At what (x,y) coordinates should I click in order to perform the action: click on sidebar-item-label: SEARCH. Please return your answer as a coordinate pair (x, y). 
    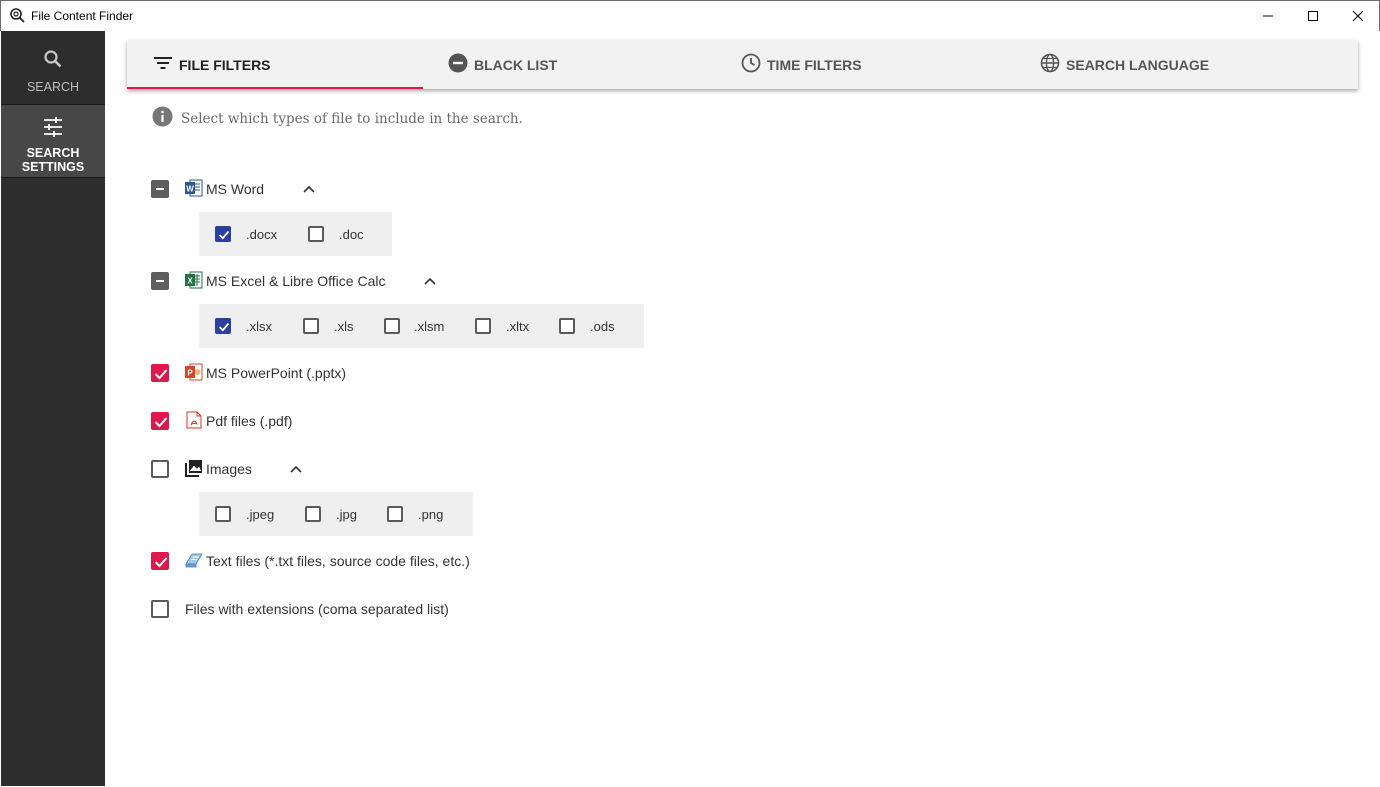
    Looking at the image, I should click on (53, 87).